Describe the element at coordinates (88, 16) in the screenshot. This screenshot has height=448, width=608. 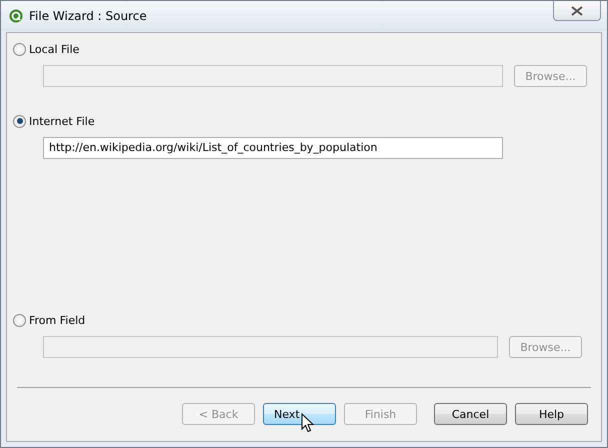
I see `window-title: File Wizard : Source` at that location.